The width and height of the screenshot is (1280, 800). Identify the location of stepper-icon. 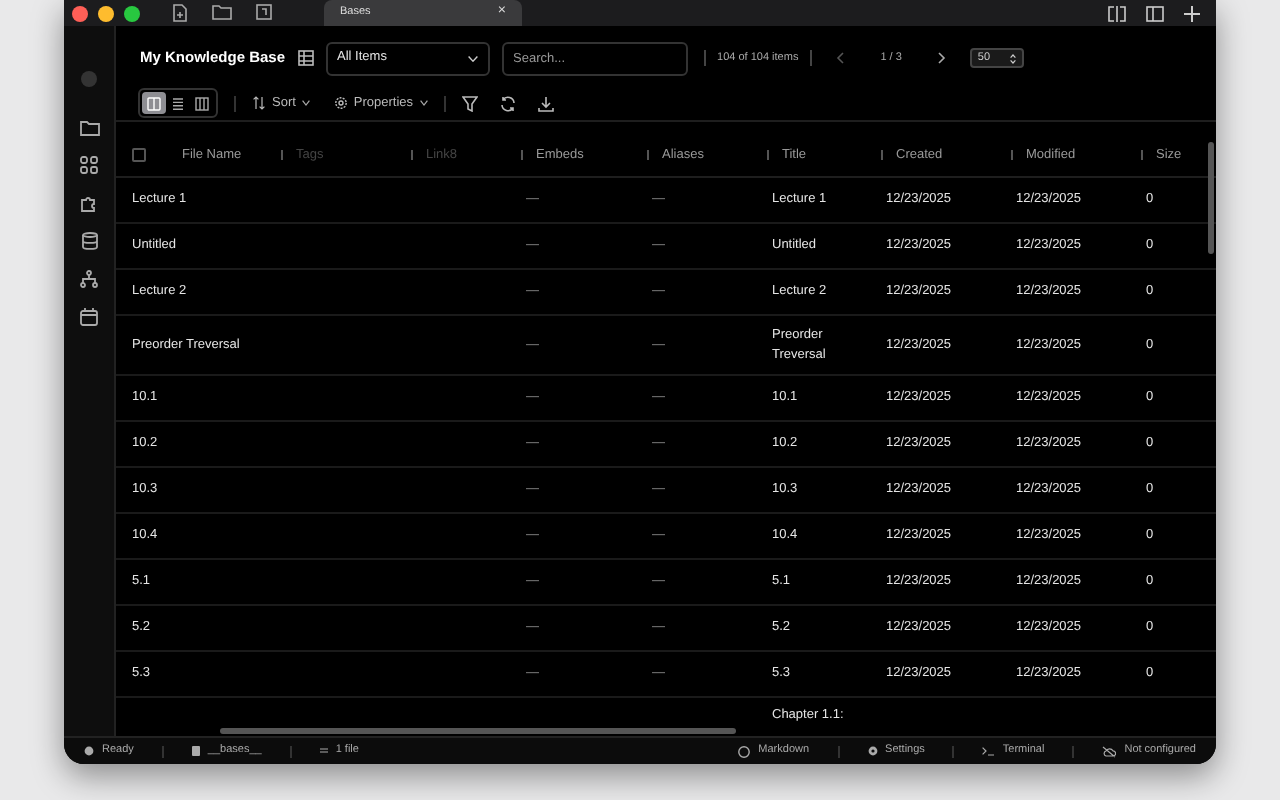
(1012, 58).